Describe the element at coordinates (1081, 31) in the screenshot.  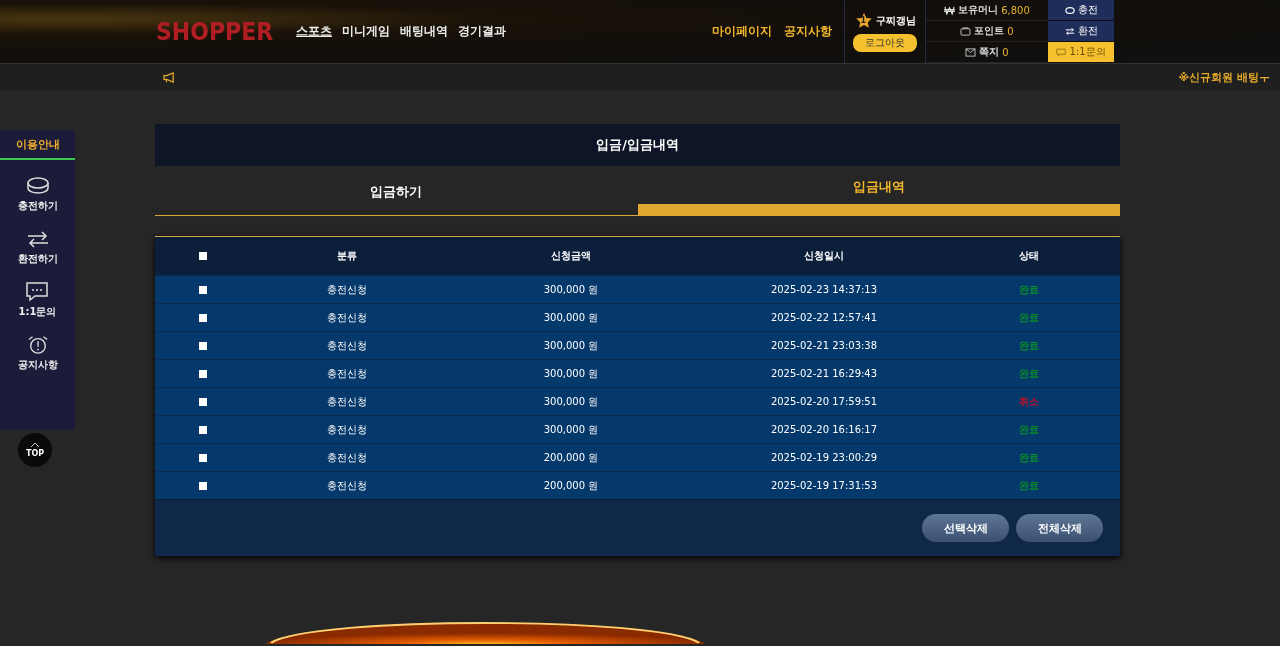
I see `exchange-button: 환전` at that location.